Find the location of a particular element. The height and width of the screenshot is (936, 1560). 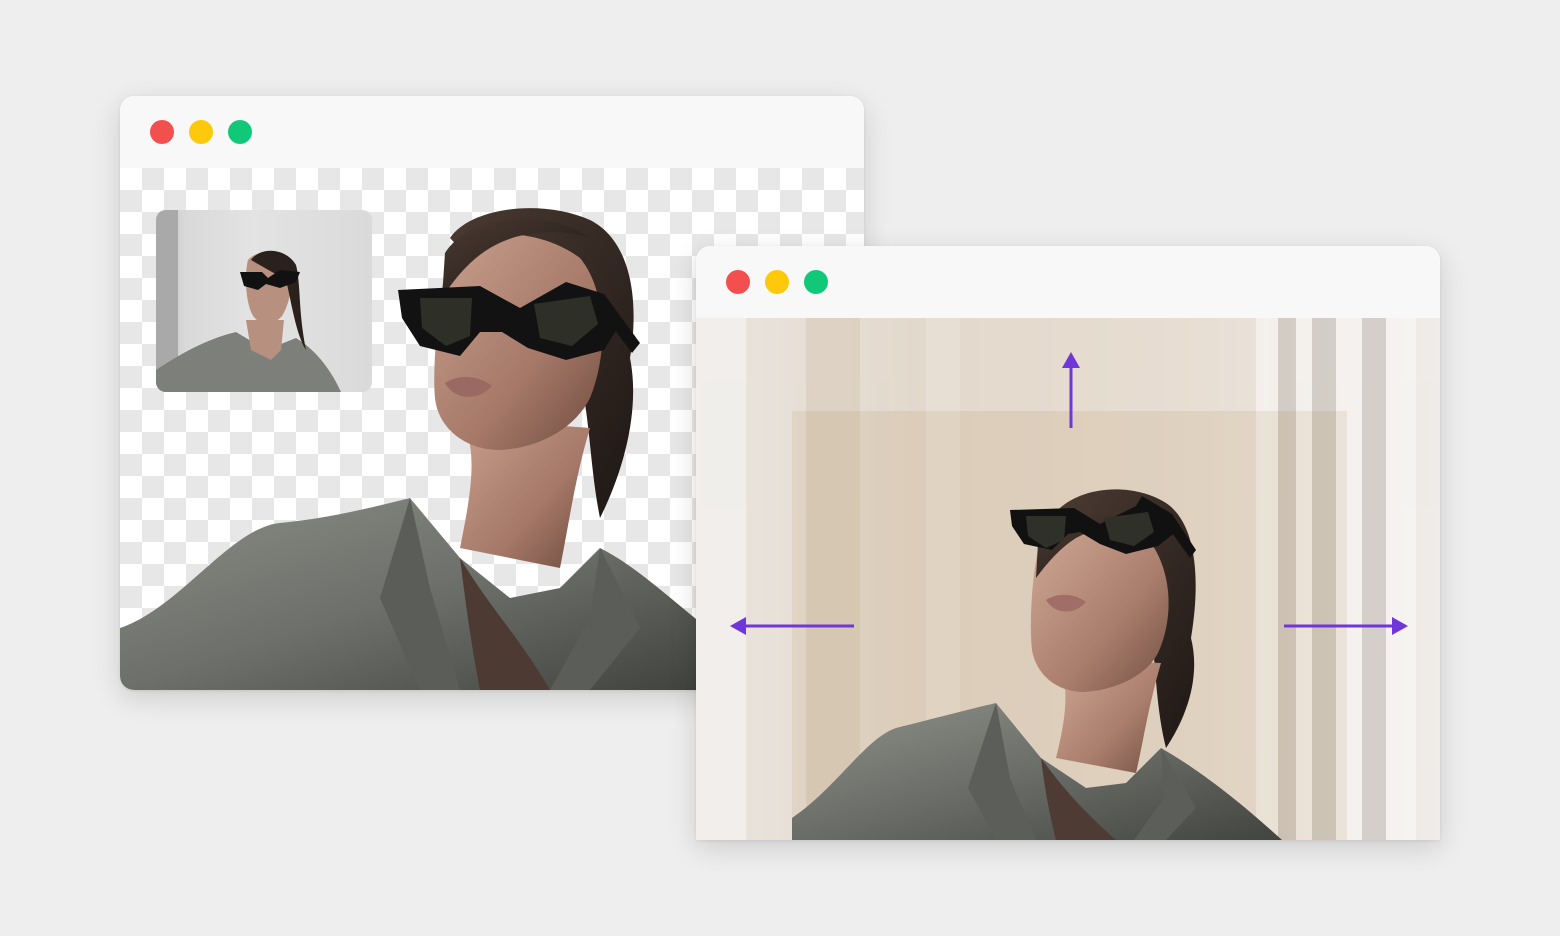

arrow-up-icon is located at coordinates (1071, 390).